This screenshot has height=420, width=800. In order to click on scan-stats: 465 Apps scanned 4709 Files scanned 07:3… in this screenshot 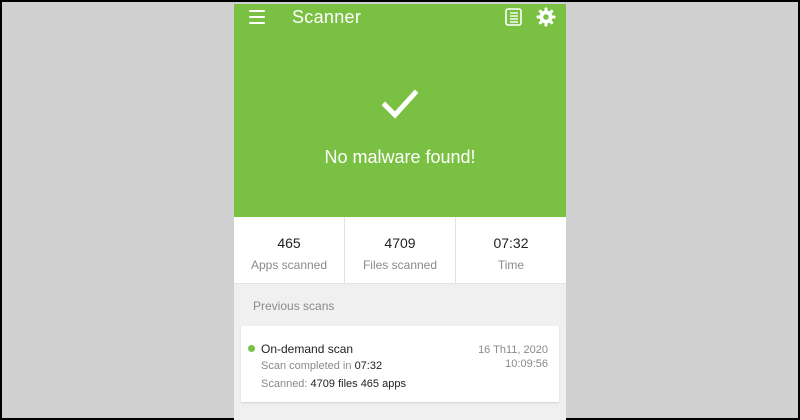, I will do `click(400, 250)`.